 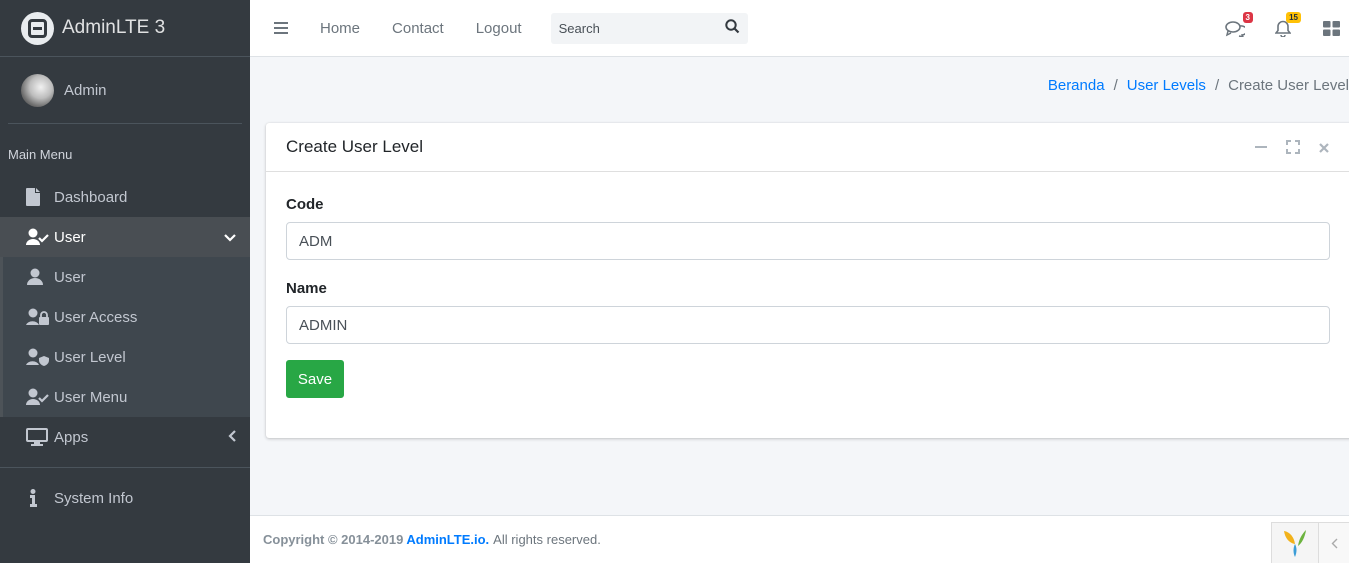 I want to click on footer-copyright: Copyright © 2014-2019, so click(x=333, y=539).